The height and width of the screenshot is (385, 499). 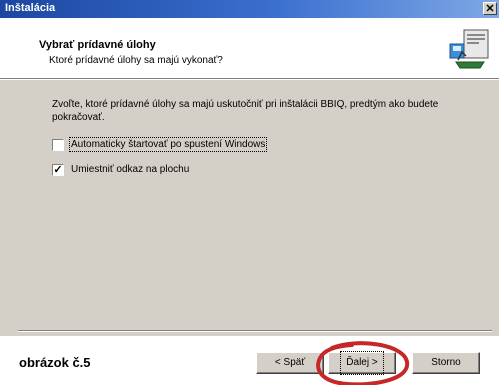 I want to click on install-wizard-icon, so click(x=469, y=49).